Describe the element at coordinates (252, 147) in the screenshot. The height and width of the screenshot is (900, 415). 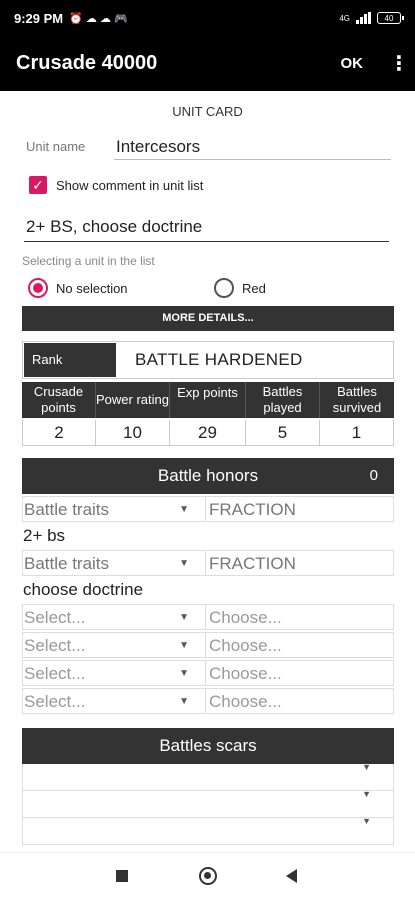
I see `unit-name-input` at that location.